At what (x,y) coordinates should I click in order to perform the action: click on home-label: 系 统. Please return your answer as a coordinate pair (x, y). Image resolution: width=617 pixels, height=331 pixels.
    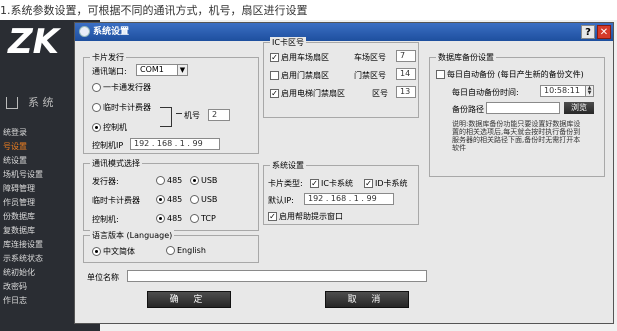
    Looking at the image, I should click on (41, 102).